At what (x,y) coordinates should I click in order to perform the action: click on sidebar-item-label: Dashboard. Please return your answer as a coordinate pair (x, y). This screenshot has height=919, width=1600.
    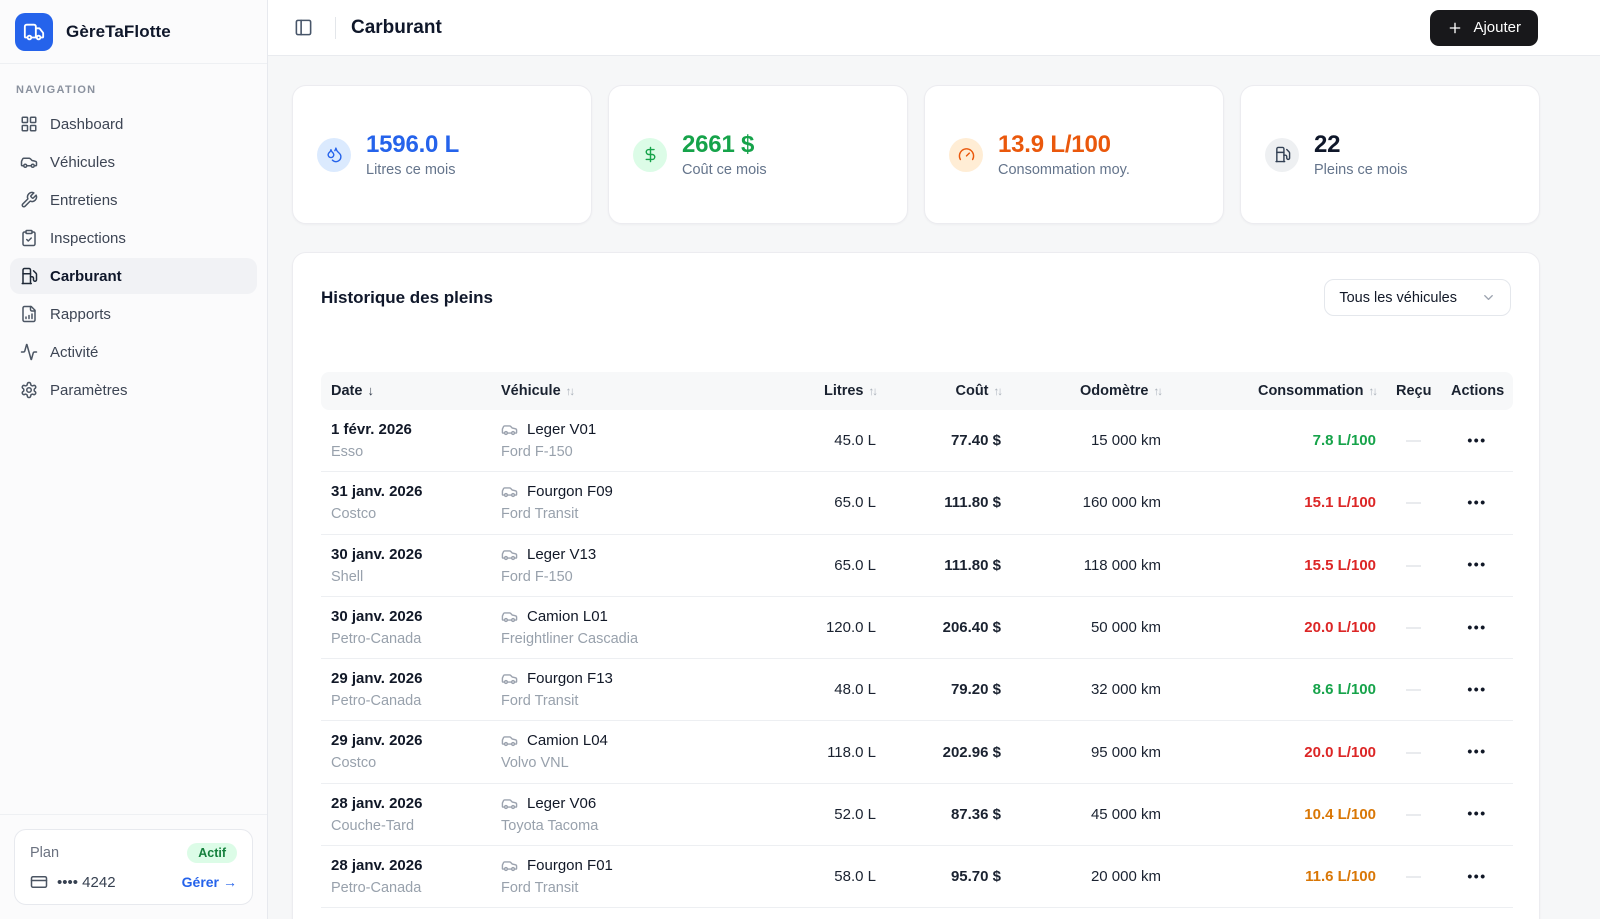
    Looking at the image, I should click on (87, 124).